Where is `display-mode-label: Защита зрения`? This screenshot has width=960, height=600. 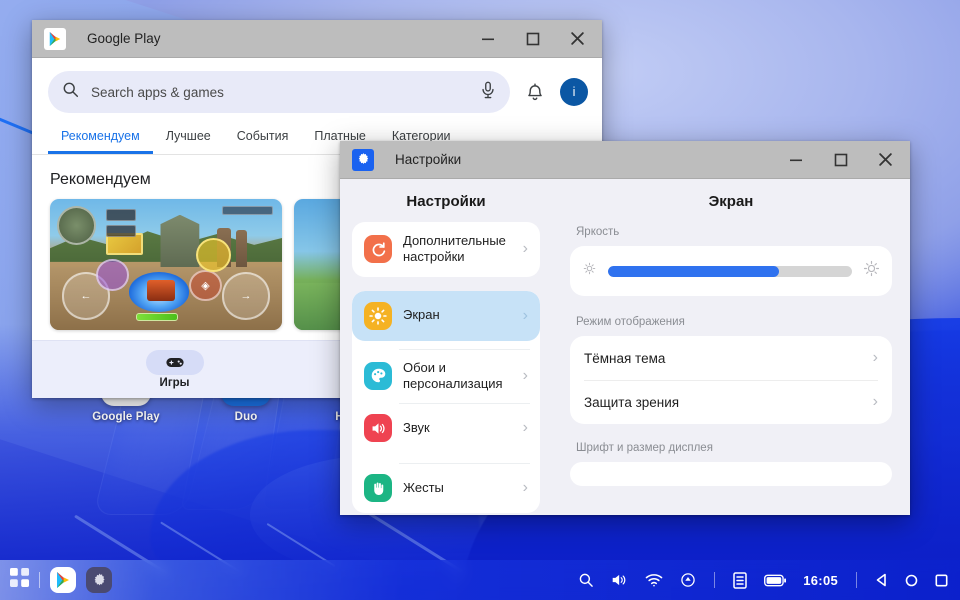 display-mode-label: Защита зрения is located at coordinates (632, 402).